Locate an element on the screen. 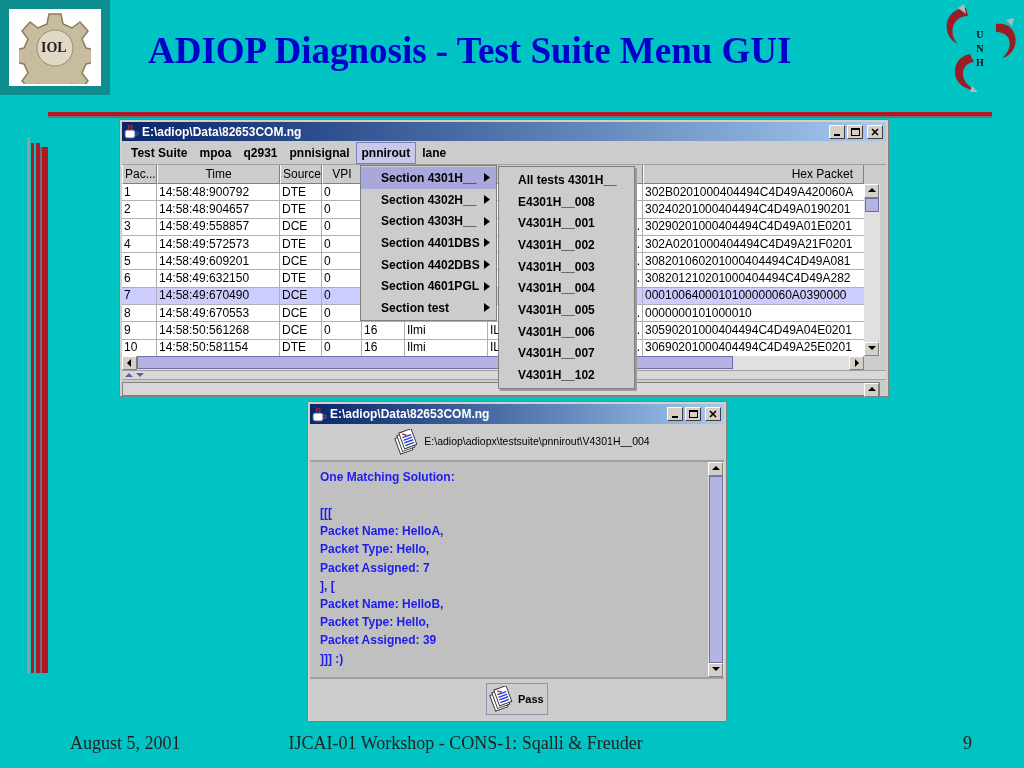 Image resolution: width=1024 pixels, height=768 pixels. result-line: Packet Name: HelloA, is located at coordinates (382, 532).